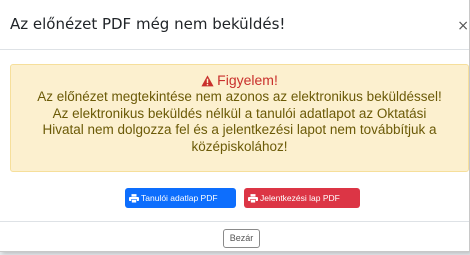 The image size is (470, 255). What do you see at coordinates (148, 24) in the screenshot?
I see `modal-title: Az előnézet PDF még nem beküldés!` at bounding box center [148, 24].